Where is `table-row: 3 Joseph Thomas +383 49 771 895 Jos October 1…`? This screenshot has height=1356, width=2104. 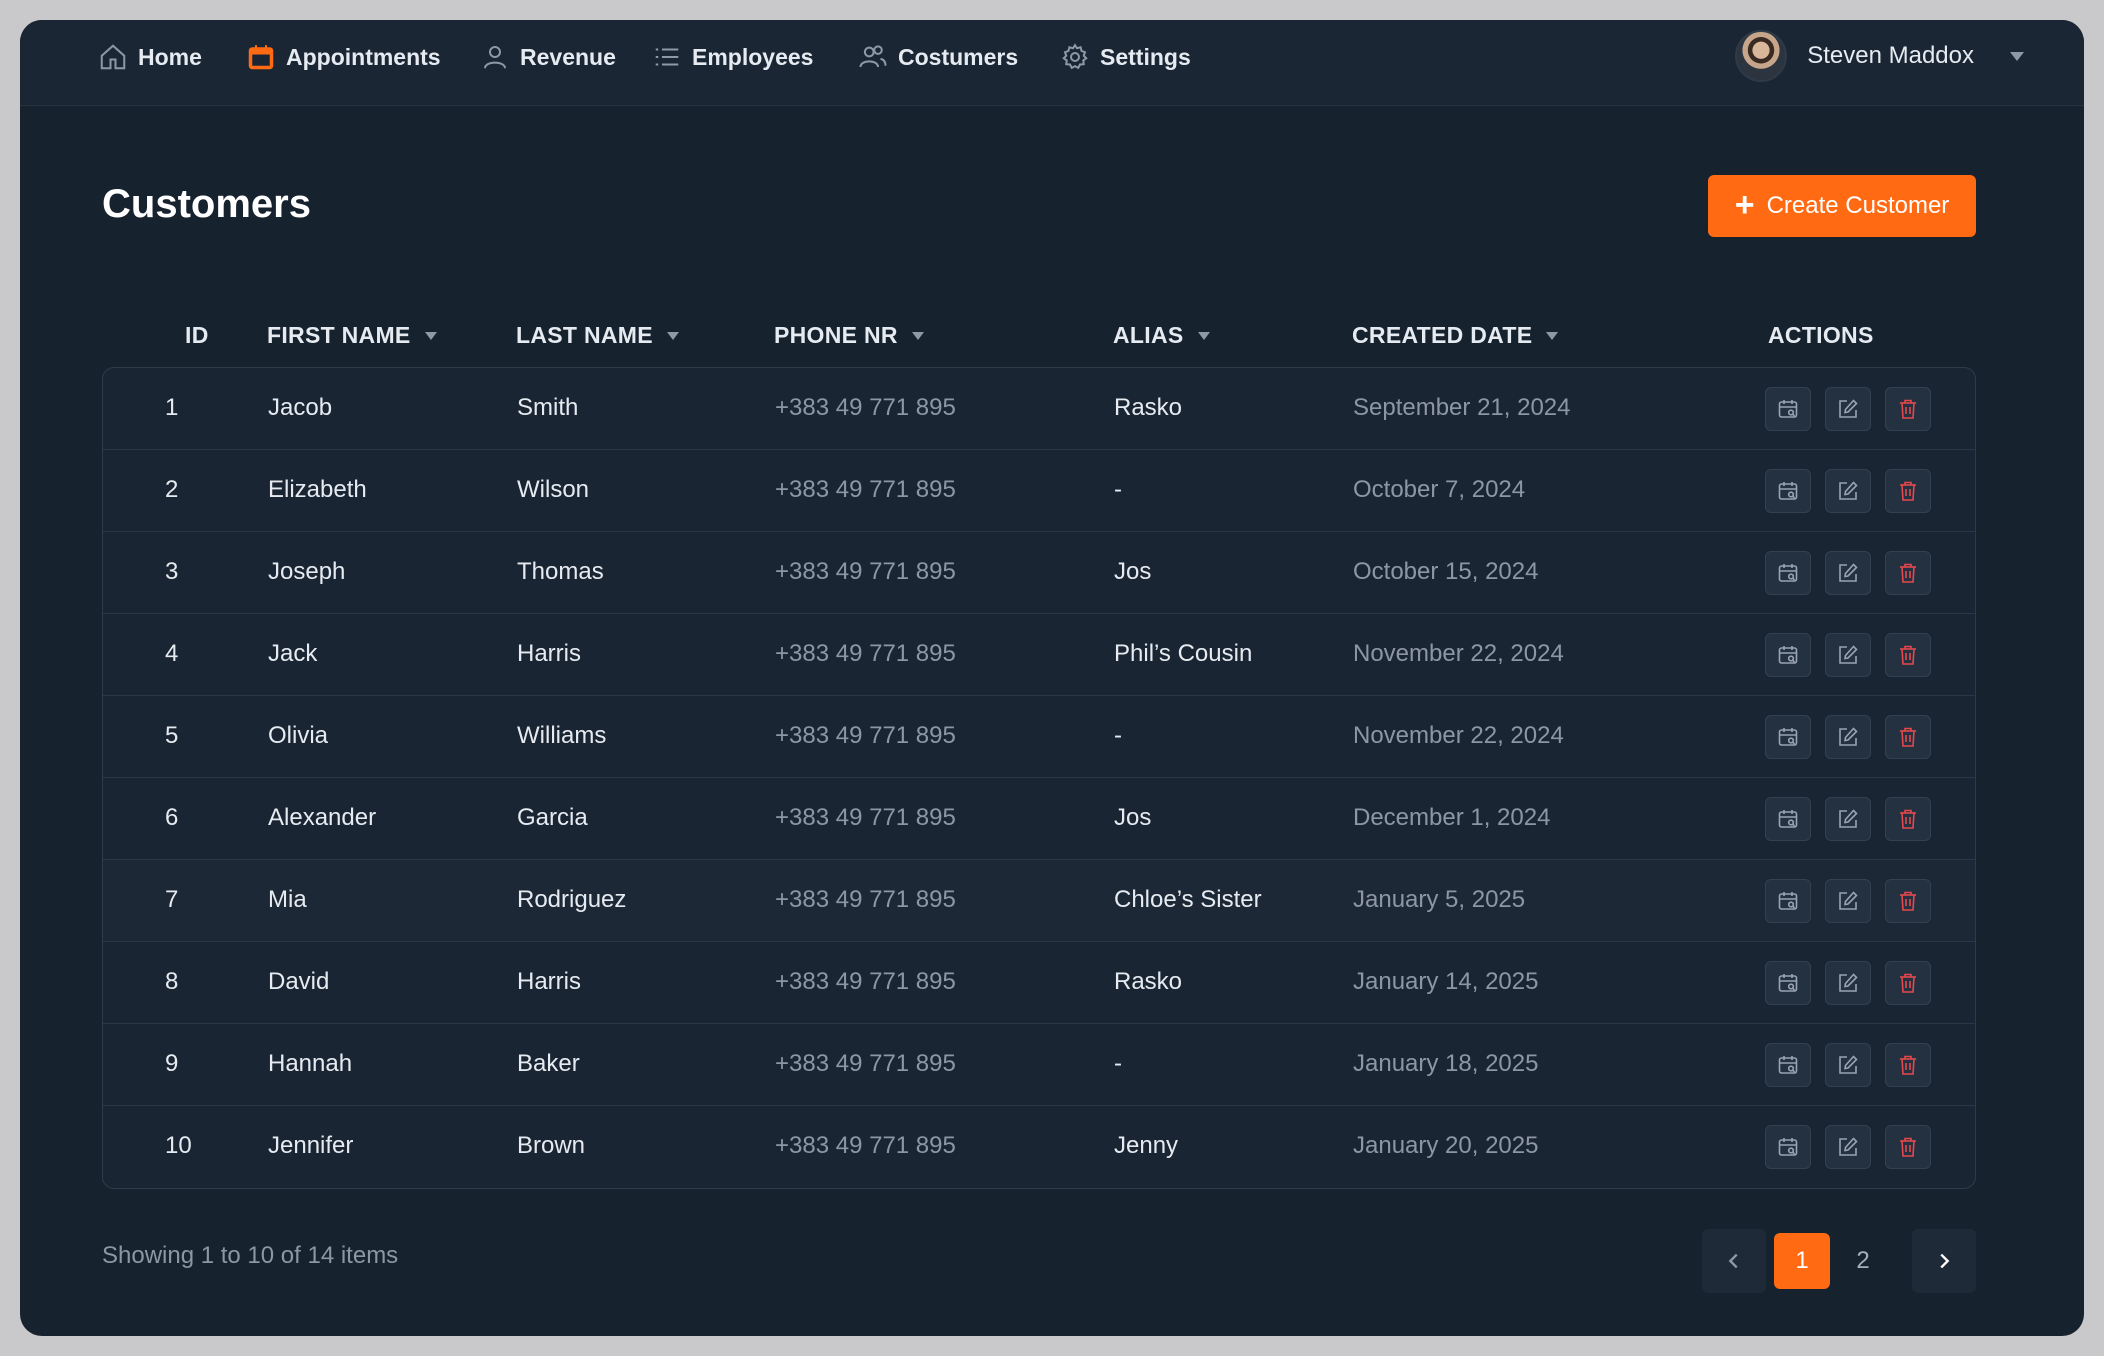
table-row: 3 Joseph Thomas +383 49 771 895 Jos October 1… is located at coordinates (1039, 573).